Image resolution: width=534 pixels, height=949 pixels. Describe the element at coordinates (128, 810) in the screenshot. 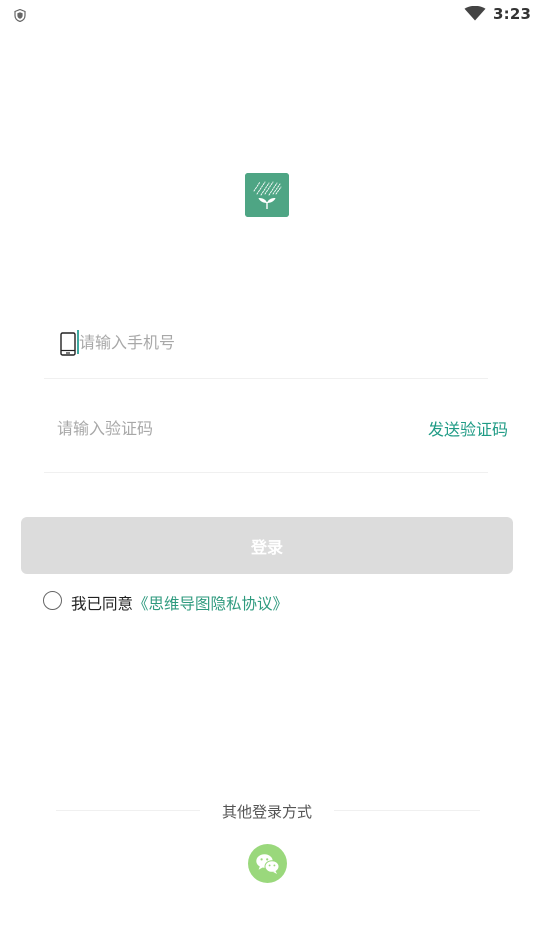

I see `divider-left` at that location.